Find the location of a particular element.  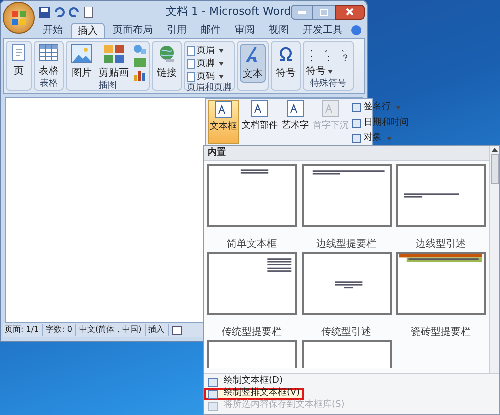

gallery-header: 内置 is located at coordinates (346, 153).